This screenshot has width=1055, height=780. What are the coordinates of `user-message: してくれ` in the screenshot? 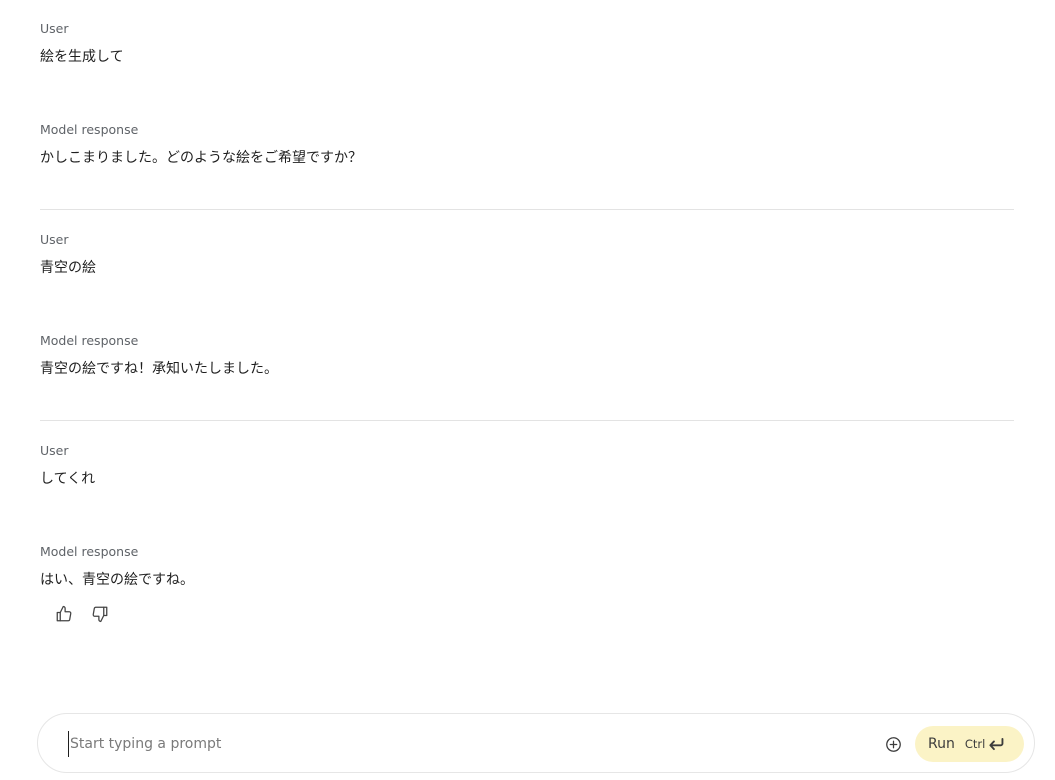 It's located at (68, 479).